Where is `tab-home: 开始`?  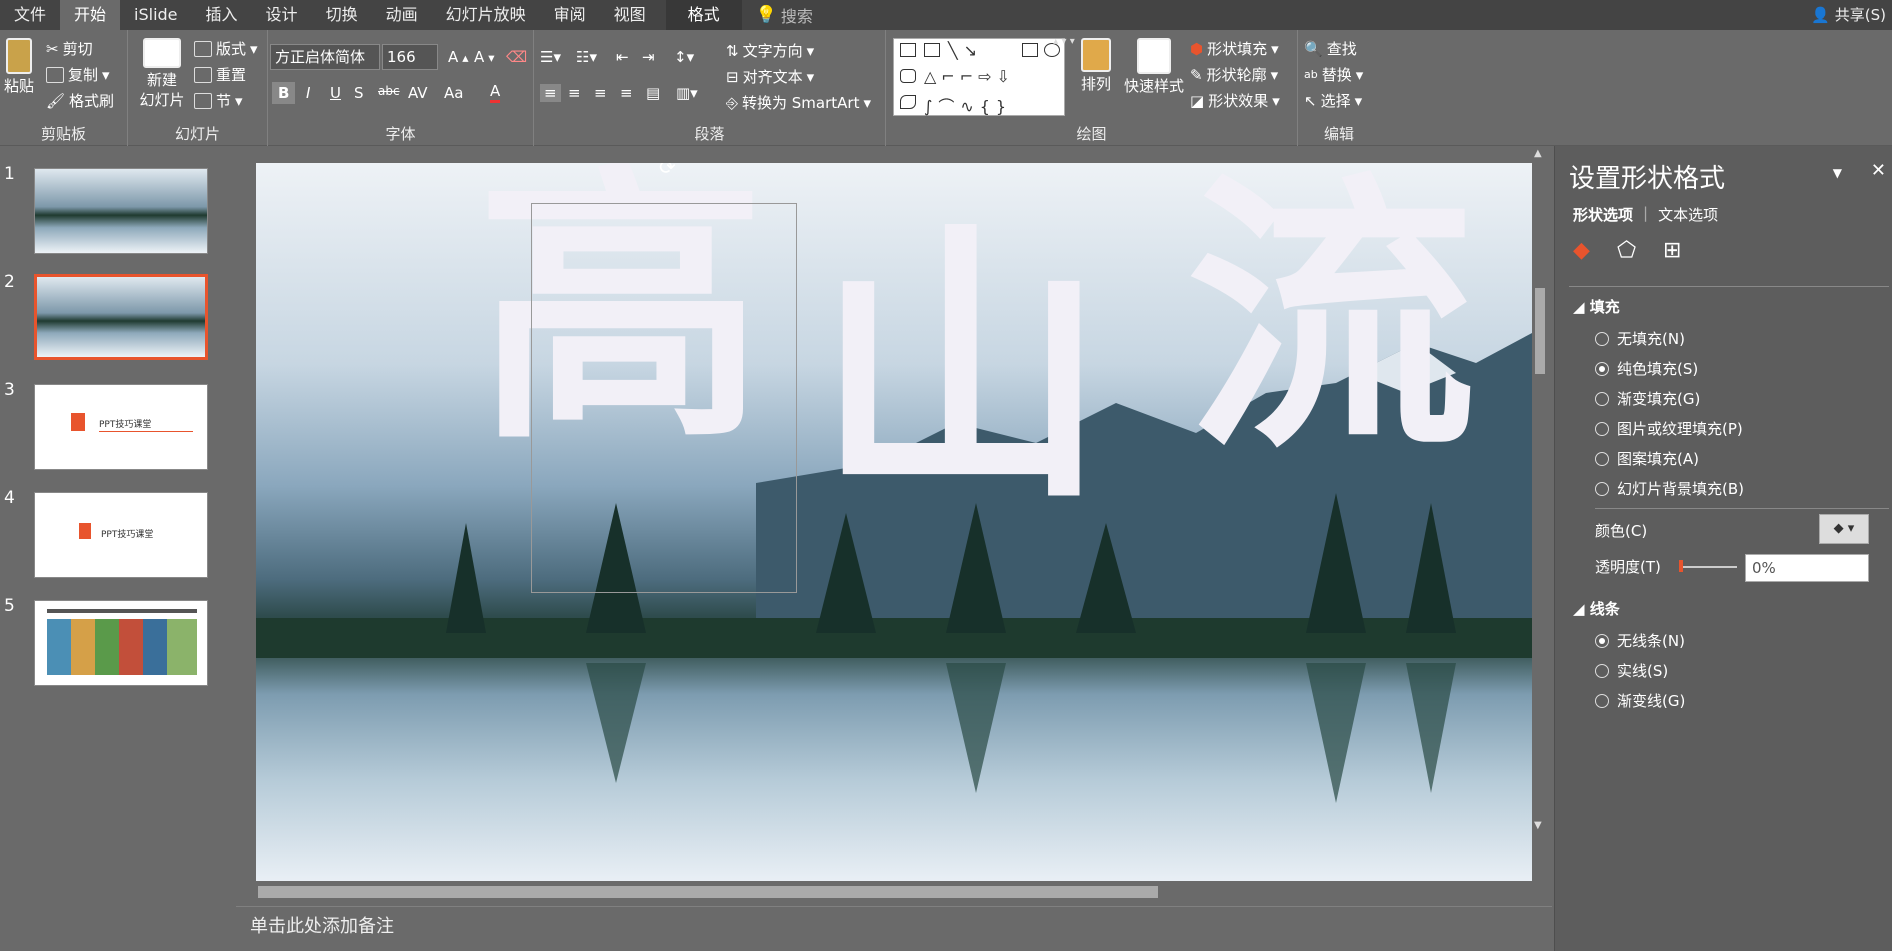
tab-home: 开始 is located at coordinates (90, 15).